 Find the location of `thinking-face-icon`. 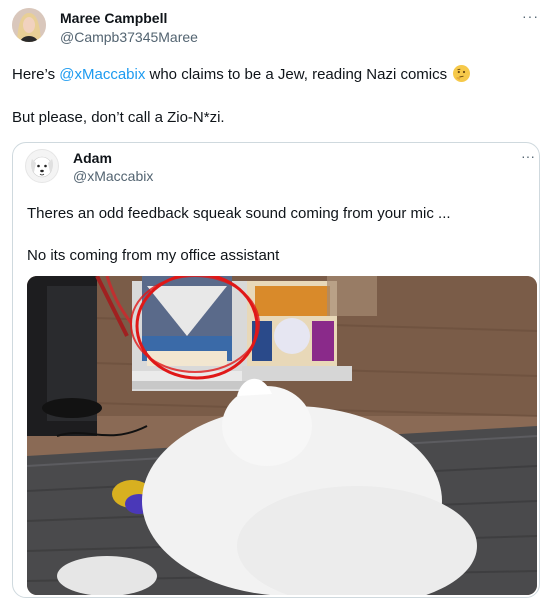

thinking-face-icon is located at coordinates (462, 73).